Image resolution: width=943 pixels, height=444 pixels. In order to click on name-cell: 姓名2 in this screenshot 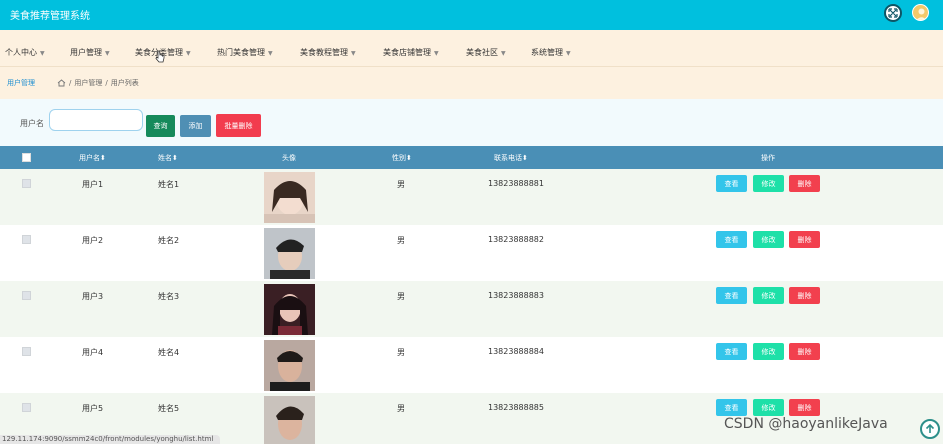, I will do `click(169, 240)`.